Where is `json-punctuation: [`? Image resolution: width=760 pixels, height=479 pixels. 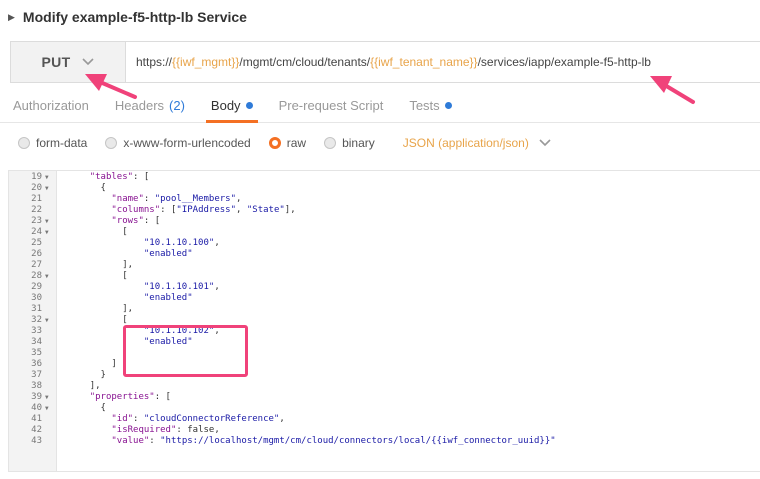
json-punctuation: [ is located at coordinates (125, 232).